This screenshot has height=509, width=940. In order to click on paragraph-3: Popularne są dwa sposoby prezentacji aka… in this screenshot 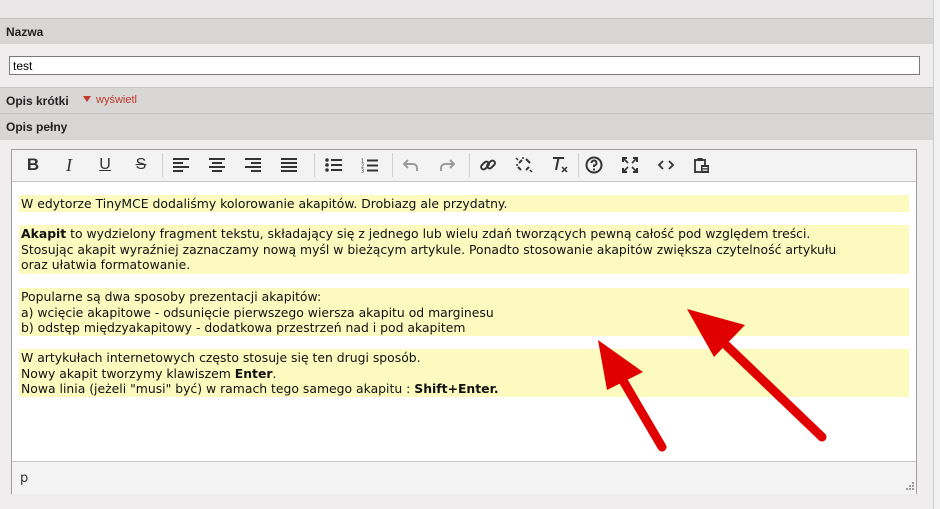, I will do `click(464, 312)`.